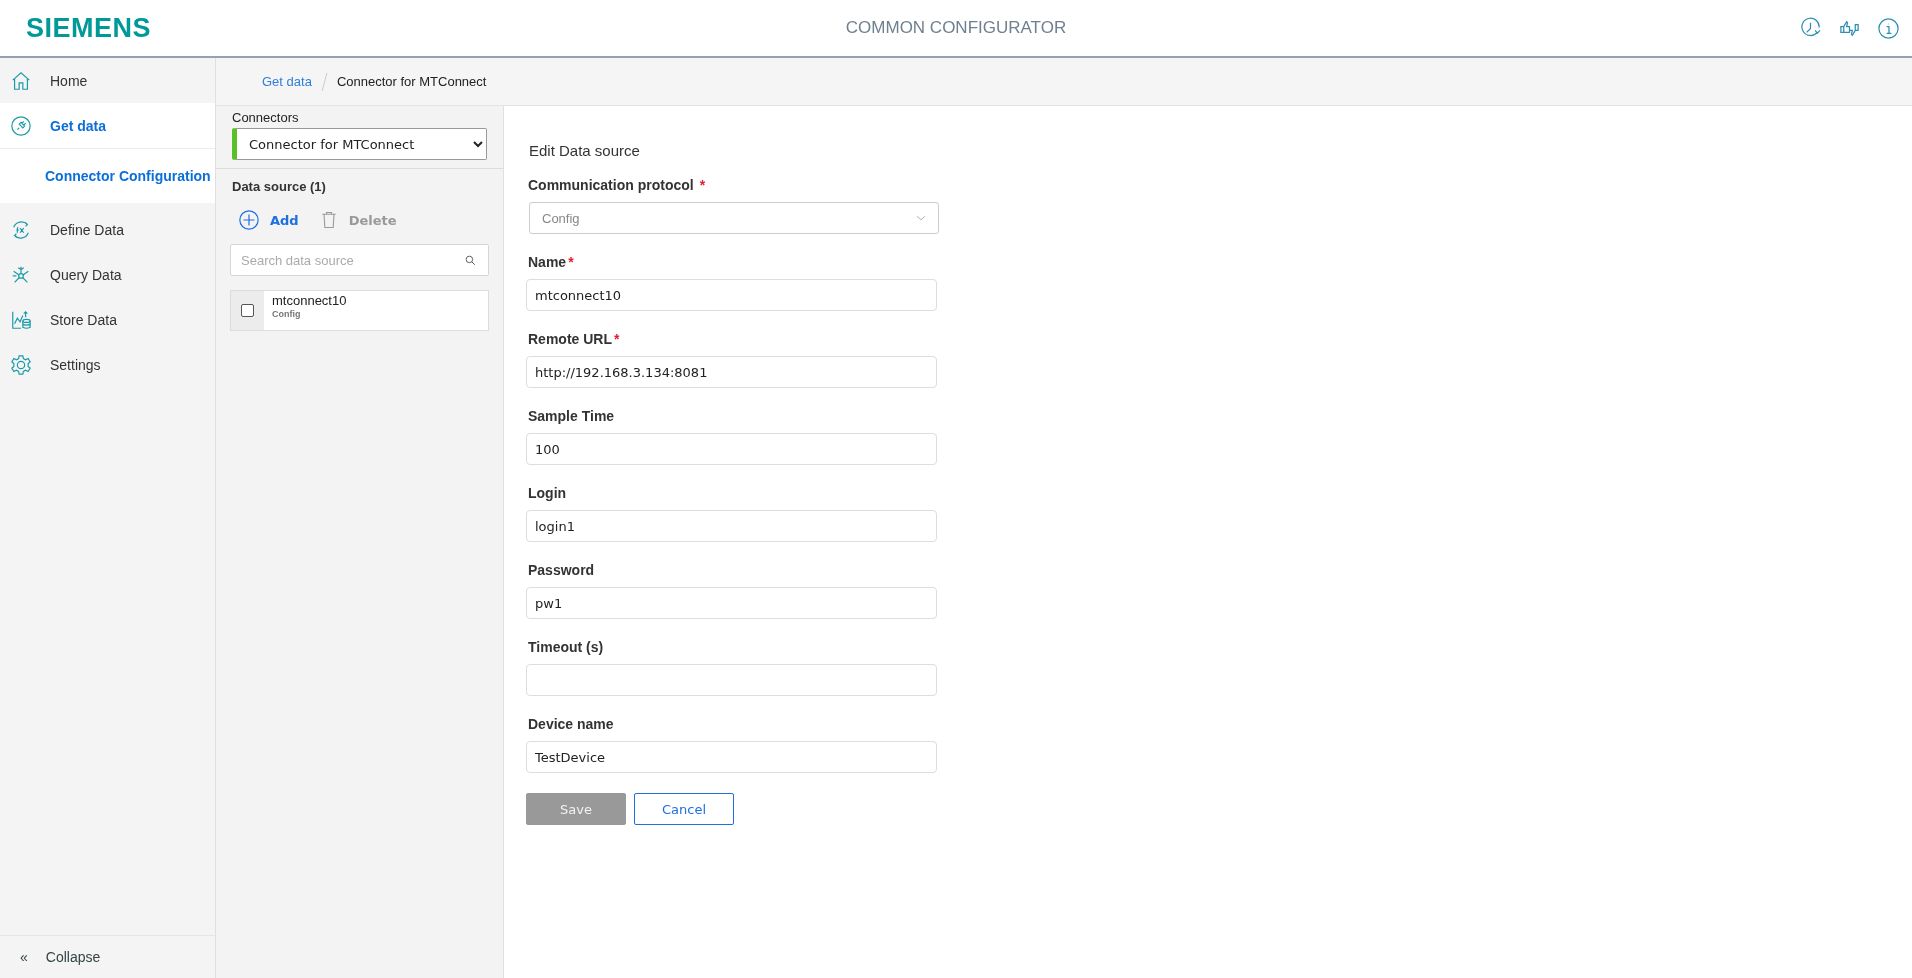  Describe the element at coordinates (731, 526) in the screenshot. I see `input-field: login1` at that location.